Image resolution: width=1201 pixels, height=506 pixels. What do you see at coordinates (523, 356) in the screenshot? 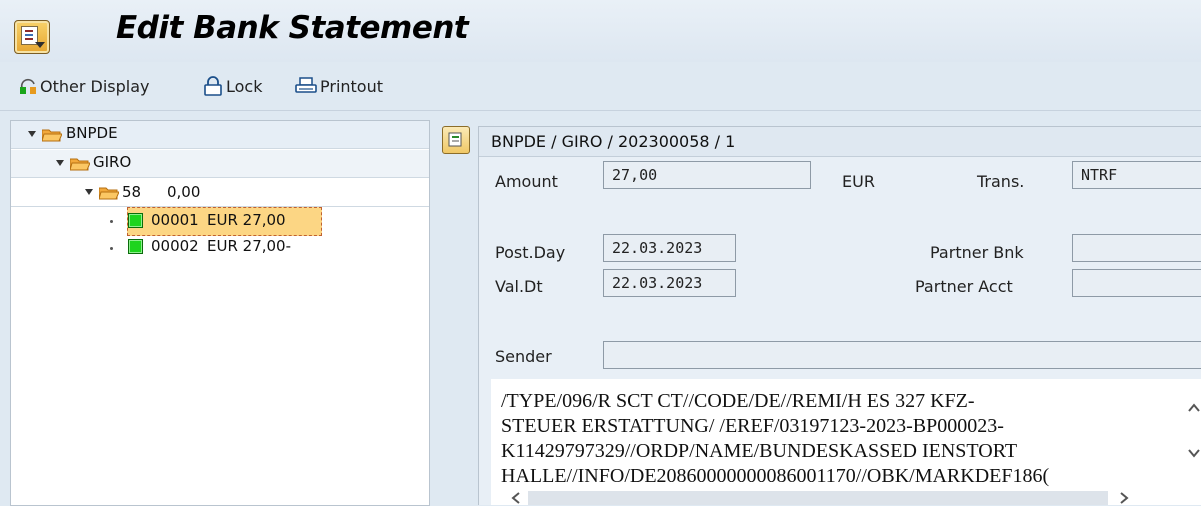
I see `sender-label: Sender` at bounding box center [523, 356].